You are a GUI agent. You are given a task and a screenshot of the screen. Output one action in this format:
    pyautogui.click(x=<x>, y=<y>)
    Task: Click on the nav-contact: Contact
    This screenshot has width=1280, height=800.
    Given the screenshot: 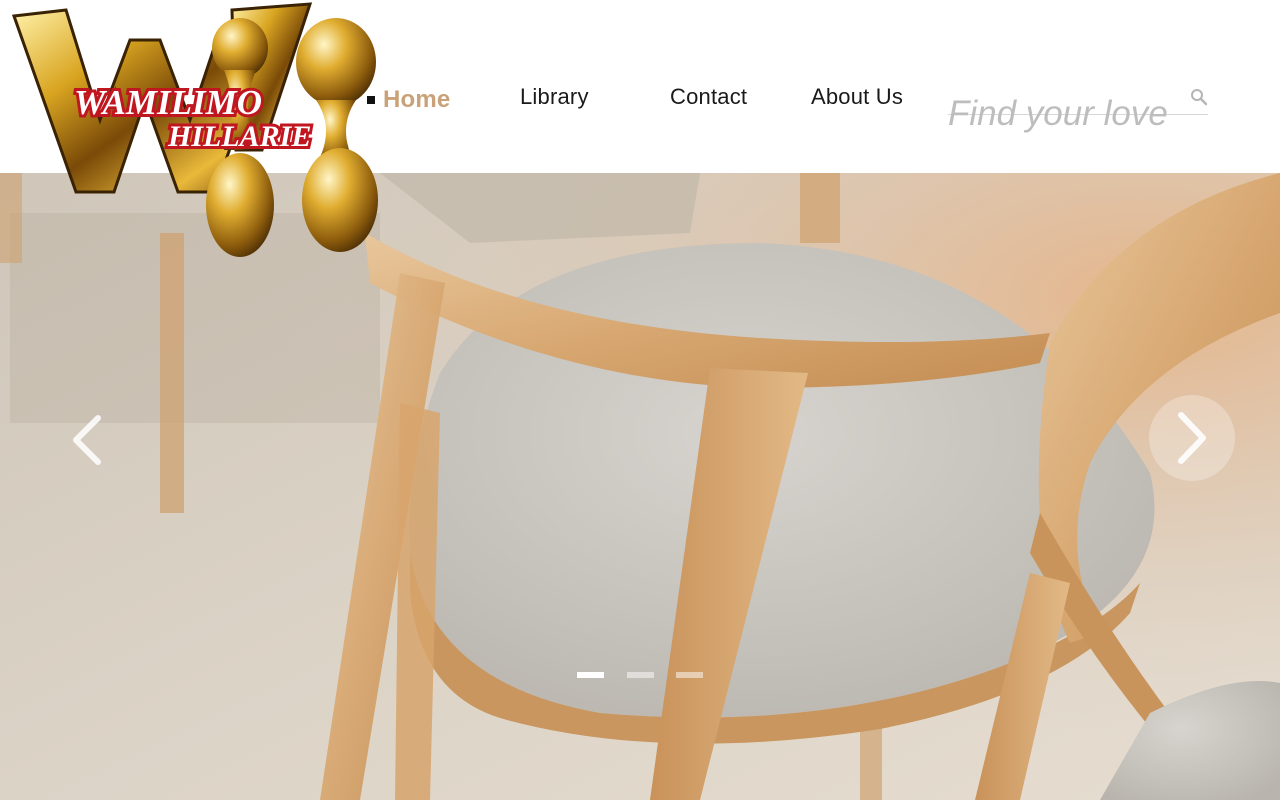 What is the action you would take?
    pyautogui.click(x=708, y=97)
    